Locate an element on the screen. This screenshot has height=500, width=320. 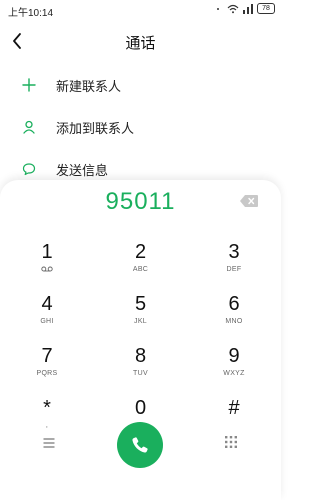
key-5: 5 JKL is located at coordinates (141, 315).